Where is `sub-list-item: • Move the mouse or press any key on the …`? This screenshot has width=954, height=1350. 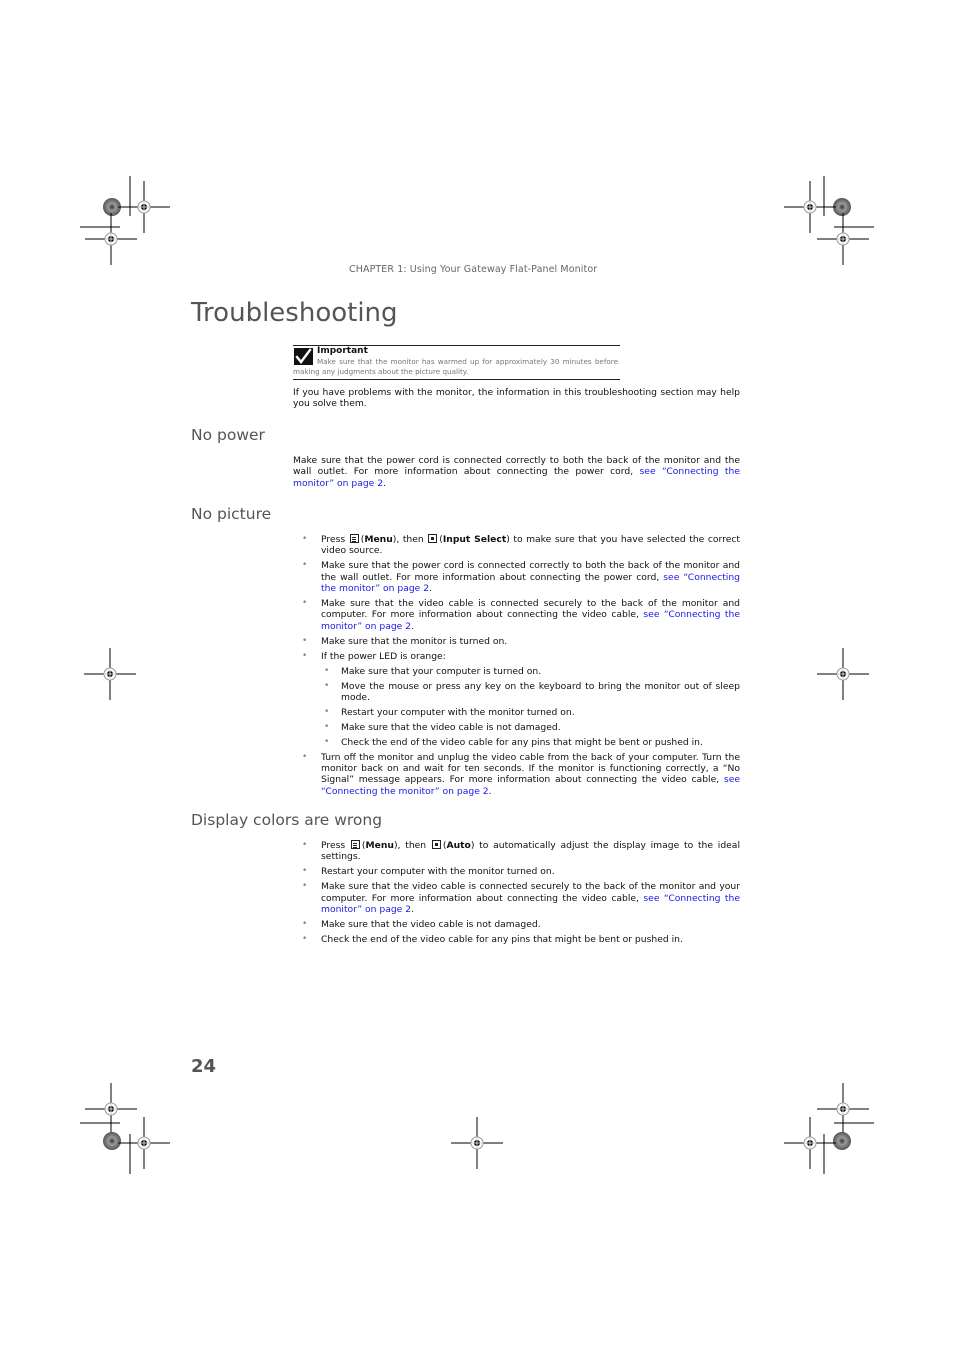
sub-list-item: • Move the mouse or press any key on the … is located at coordinates (530, 692).